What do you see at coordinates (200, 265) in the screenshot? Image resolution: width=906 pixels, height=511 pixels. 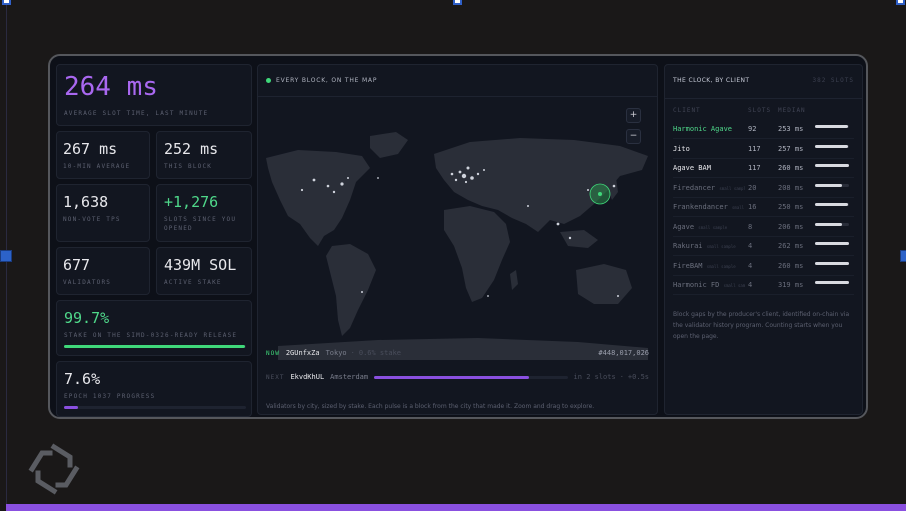 I see `stake-value: 439M SOL` at bounding box center [200, 265].